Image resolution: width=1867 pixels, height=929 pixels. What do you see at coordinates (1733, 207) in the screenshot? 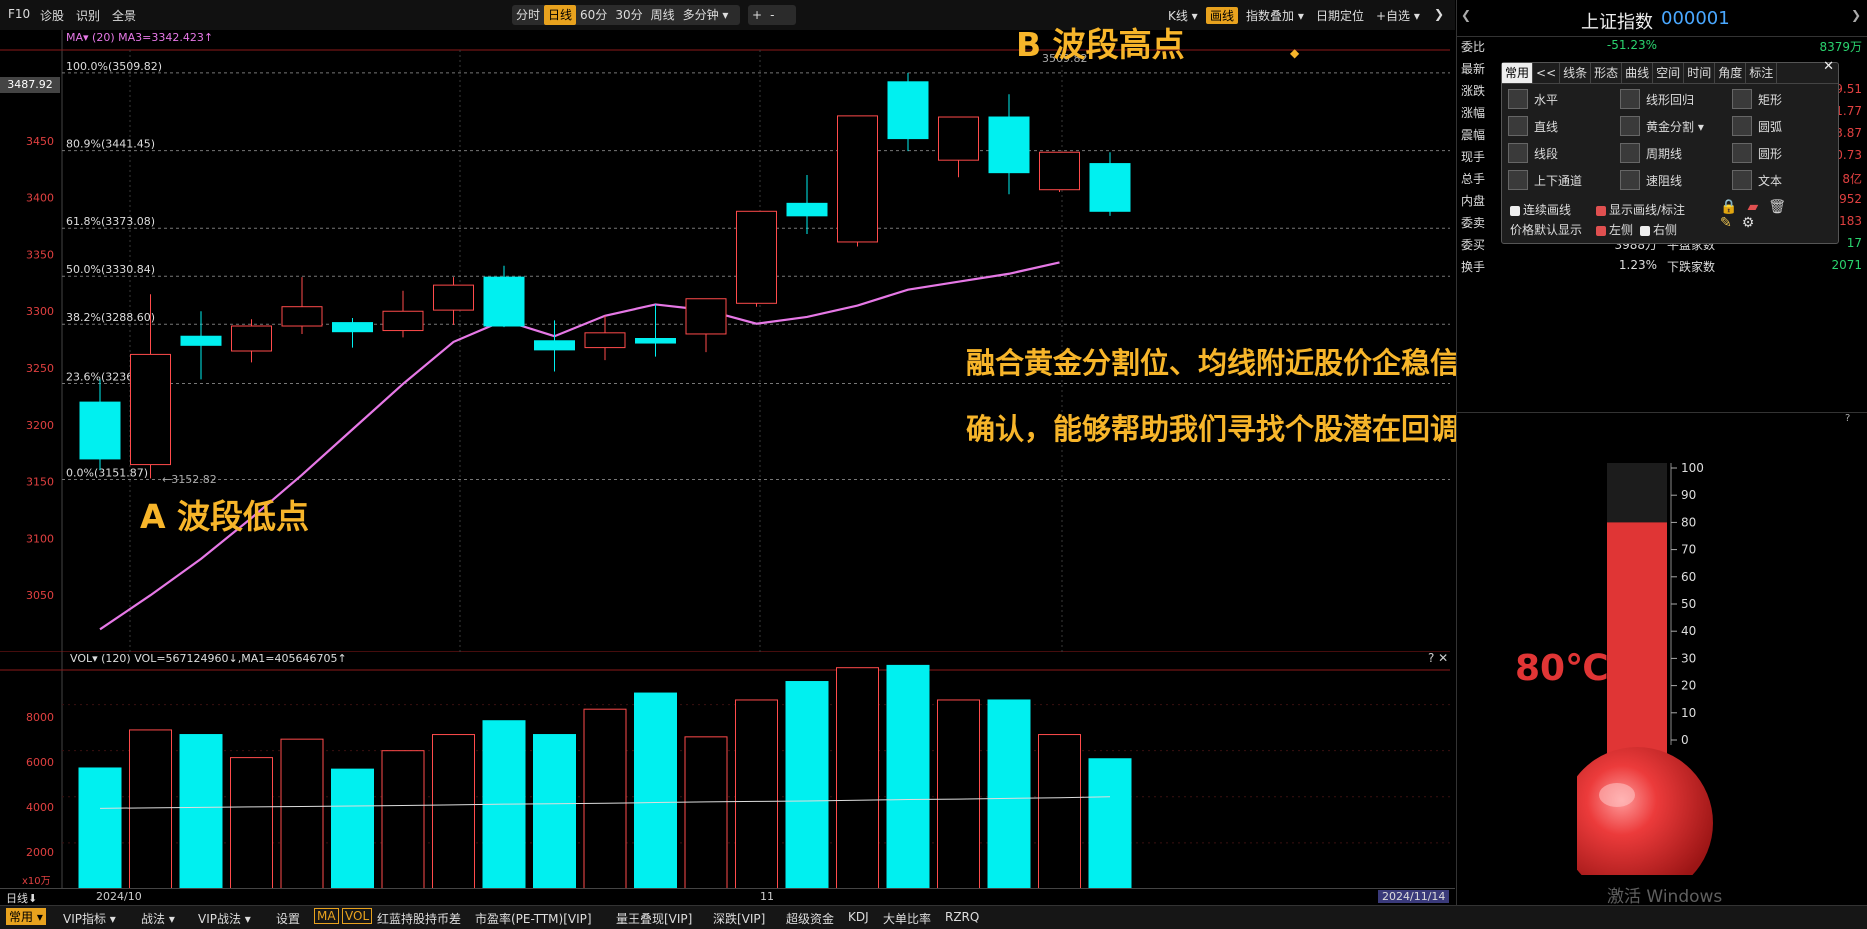
I see `lock-icon: 🔒` at bounding box center [1733, 207].